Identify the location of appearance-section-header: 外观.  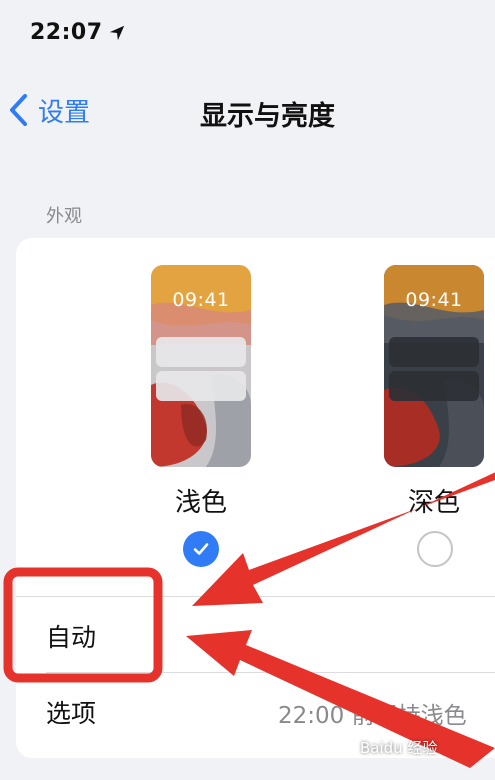
(64, 216).